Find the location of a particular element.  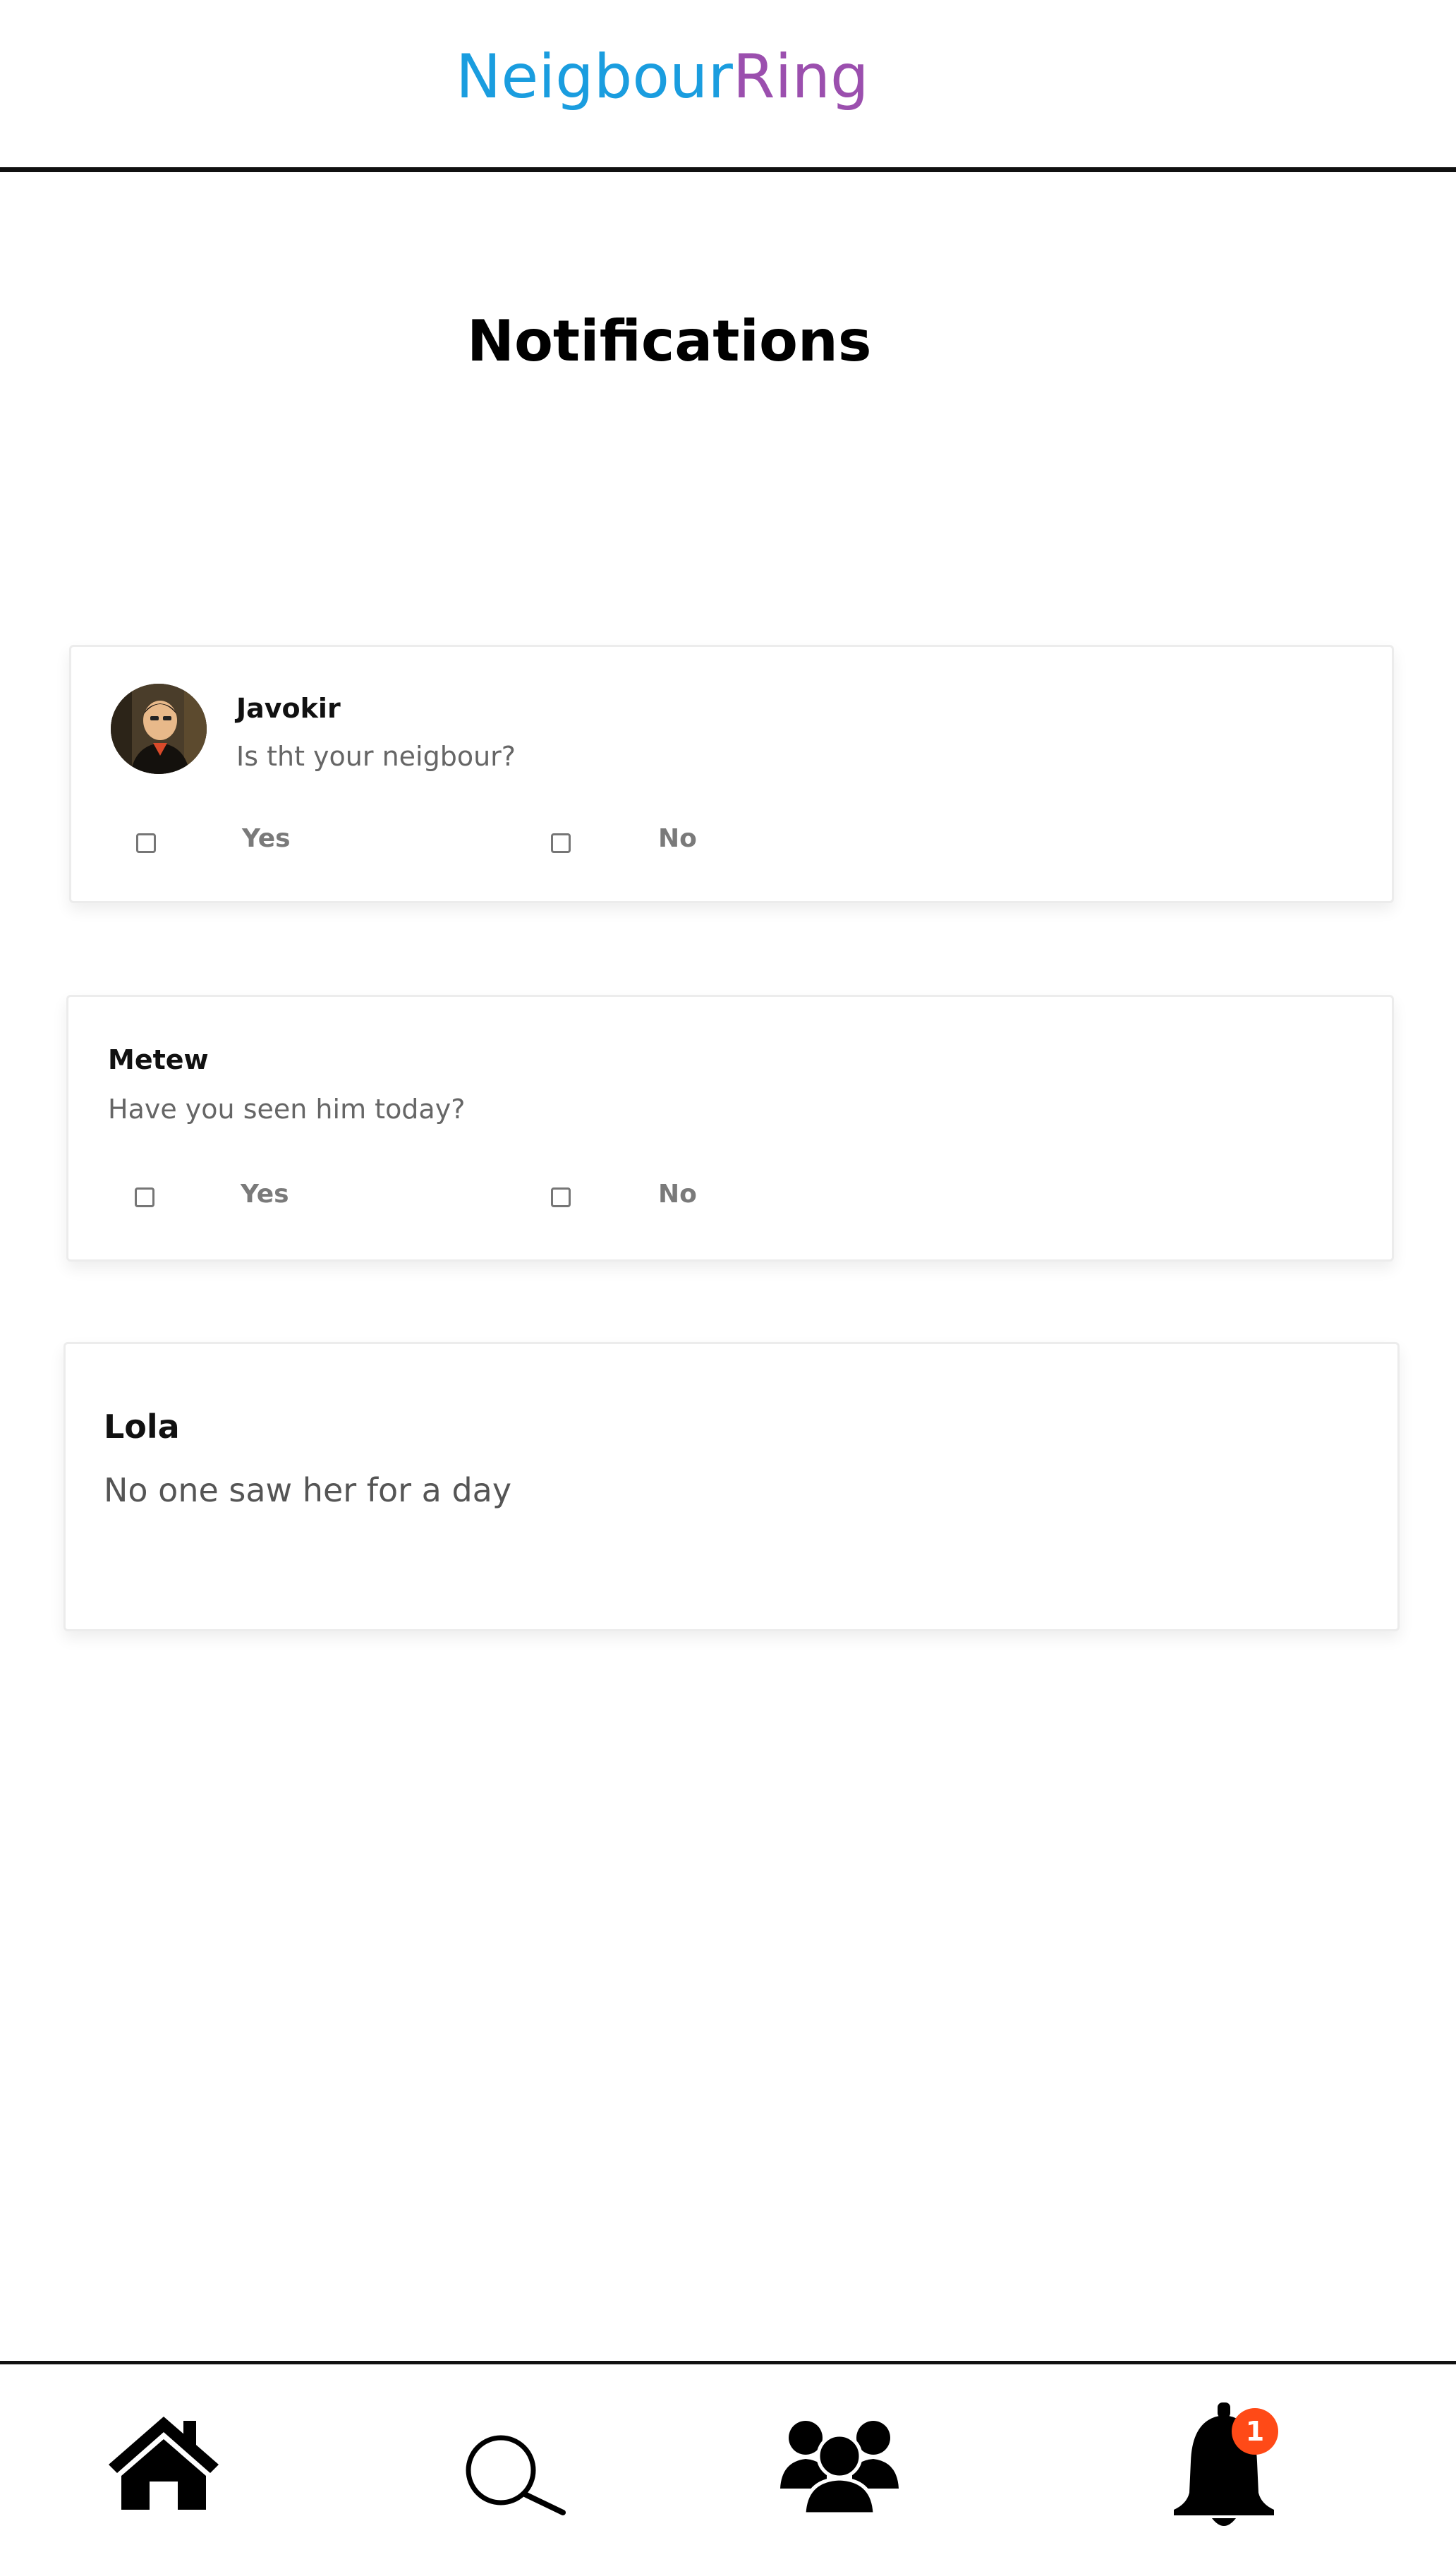

nav-home-button is located at coordinates (164, 2463).